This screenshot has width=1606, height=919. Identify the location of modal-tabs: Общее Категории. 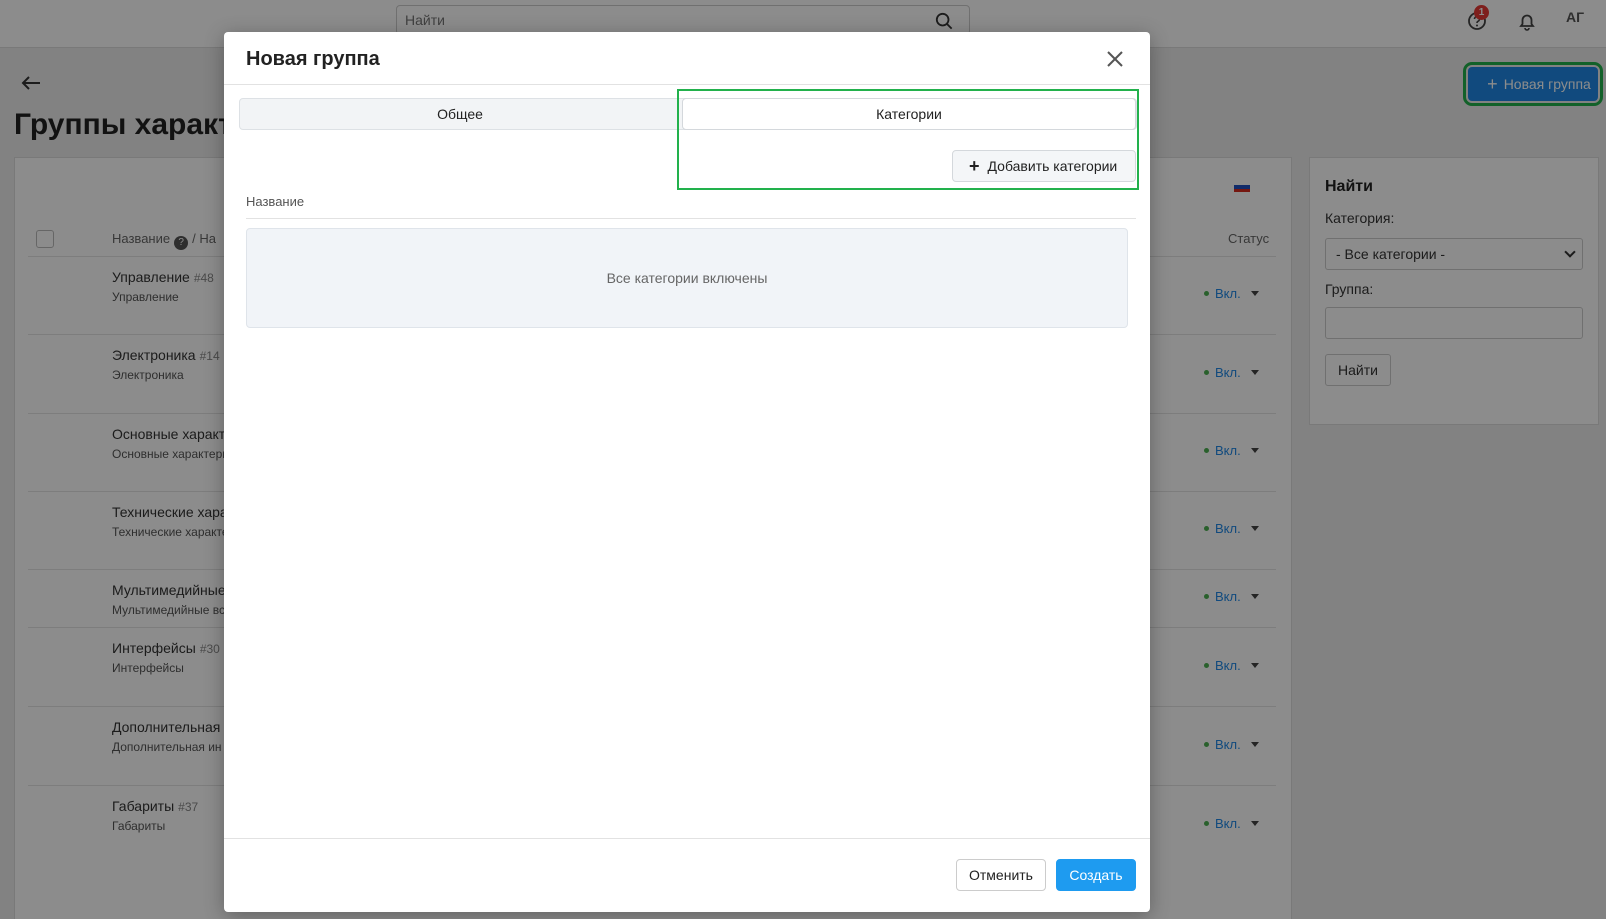
(688, 114).